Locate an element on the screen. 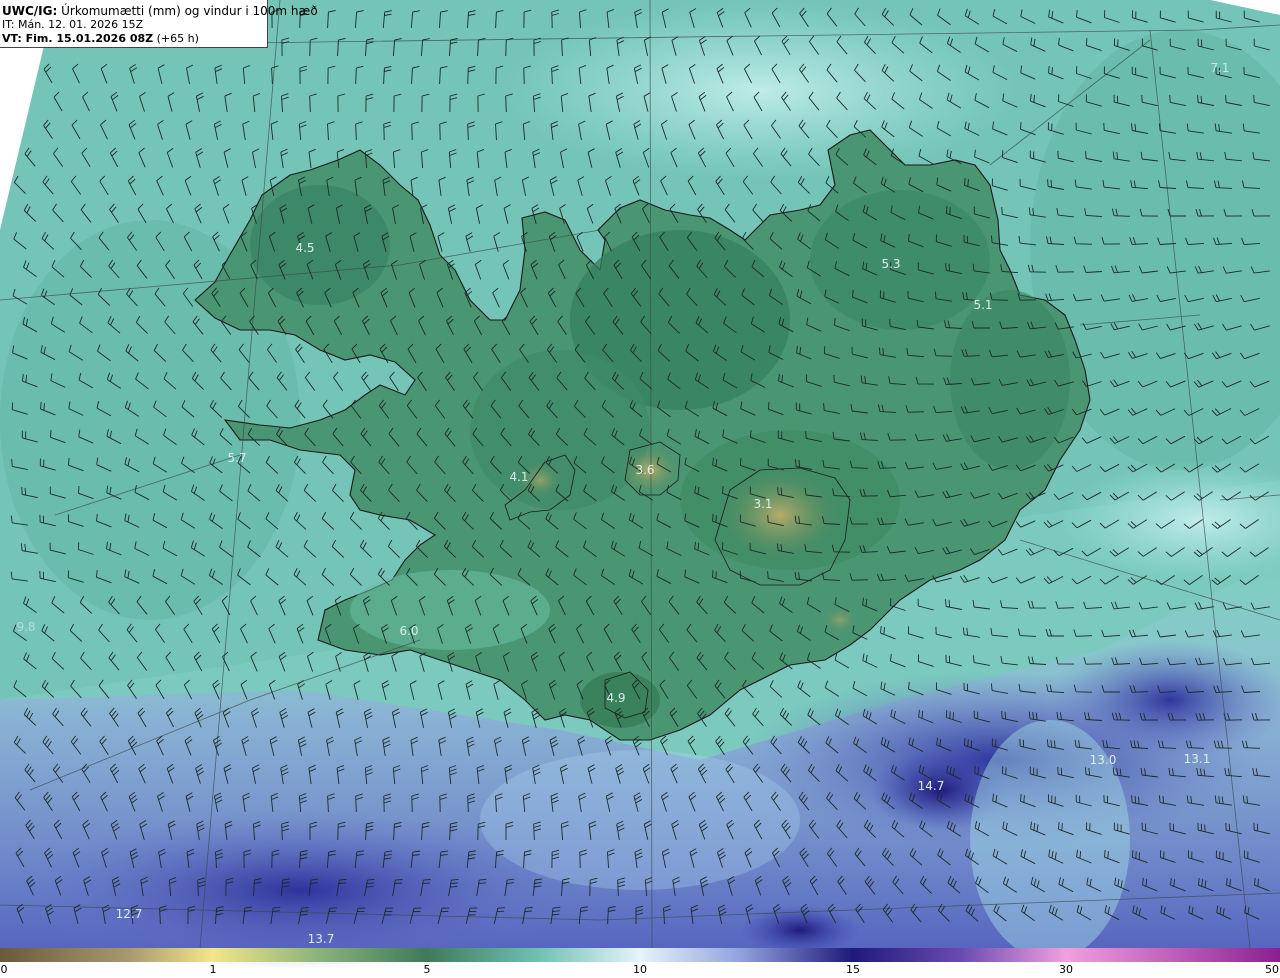  colorbar-tick: 5 is located at coordinates (427, 969).